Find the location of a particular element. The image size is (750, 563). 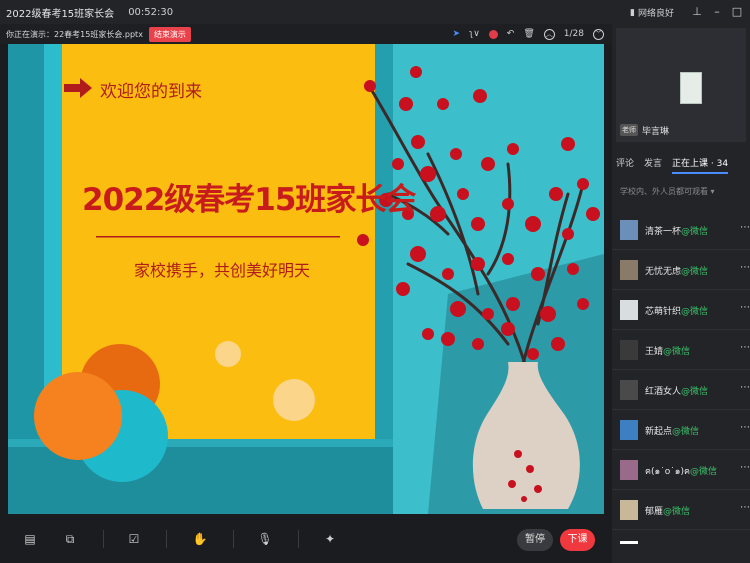

viewers-scope-note: 学校内、外人员都可观看 ▾ is located at coordinates (667, 191).